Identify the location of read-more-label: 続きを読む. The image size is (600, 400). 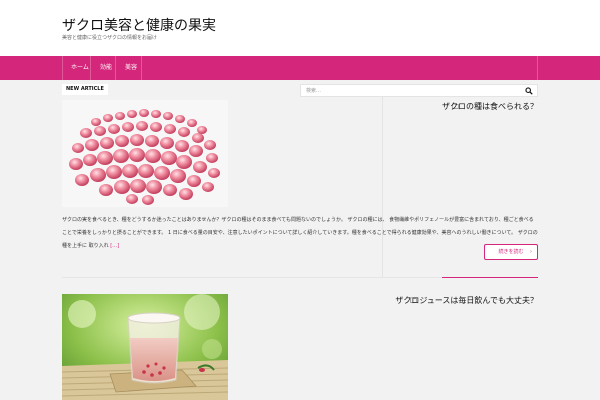
(511, 252).